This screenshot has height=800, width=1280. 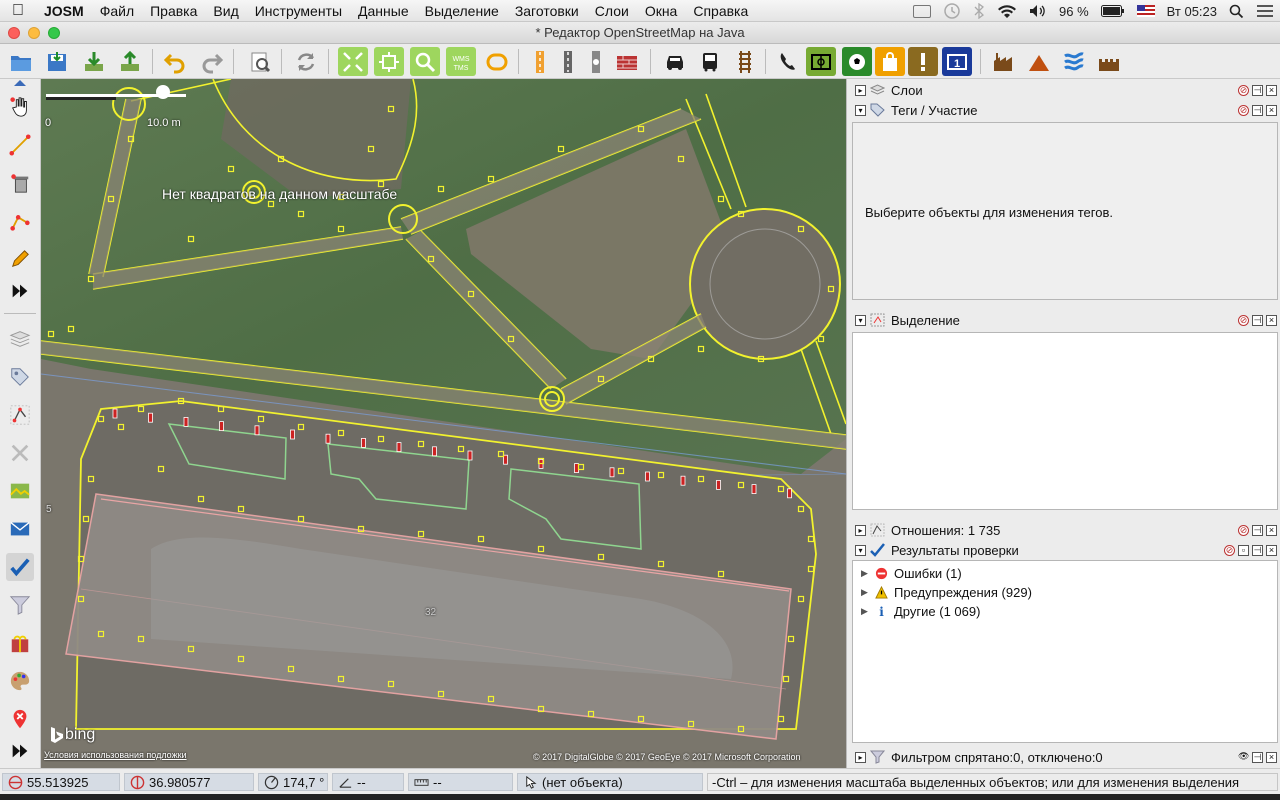 What do you see at coordinates (661, 11) in the screenshot?
I see `menu-windows: Окна` at bounding box center [661, 11].